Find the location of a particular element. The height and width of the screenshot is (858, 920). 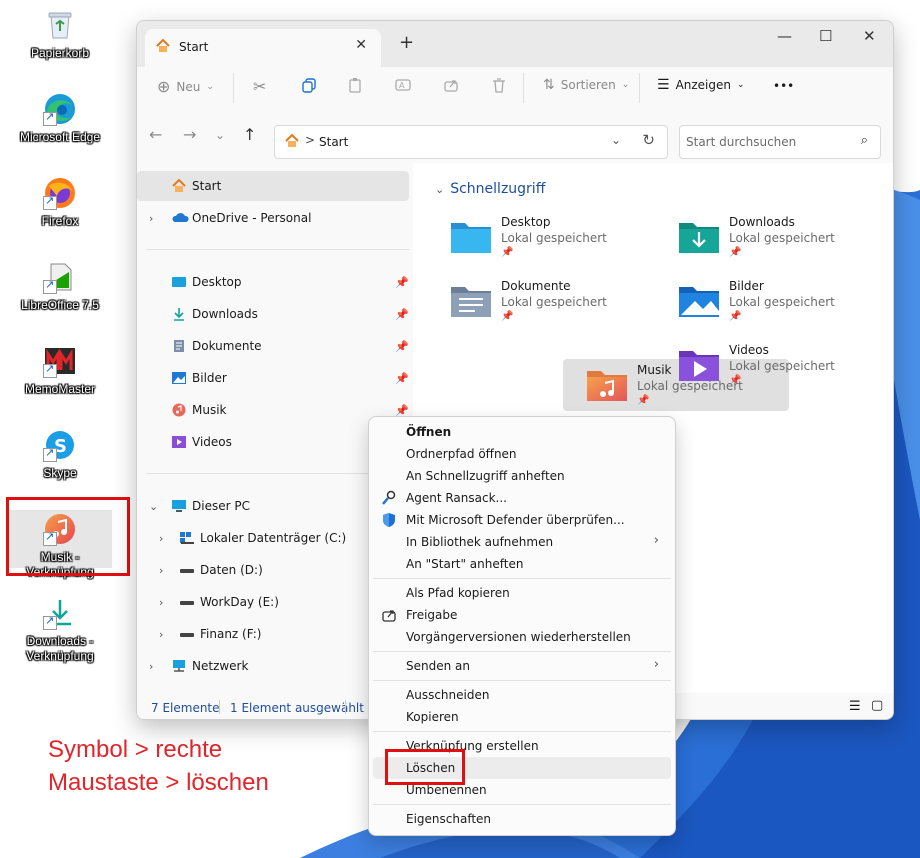

desktop-icon-skype: S Skype is located at coordinates (60, 454).